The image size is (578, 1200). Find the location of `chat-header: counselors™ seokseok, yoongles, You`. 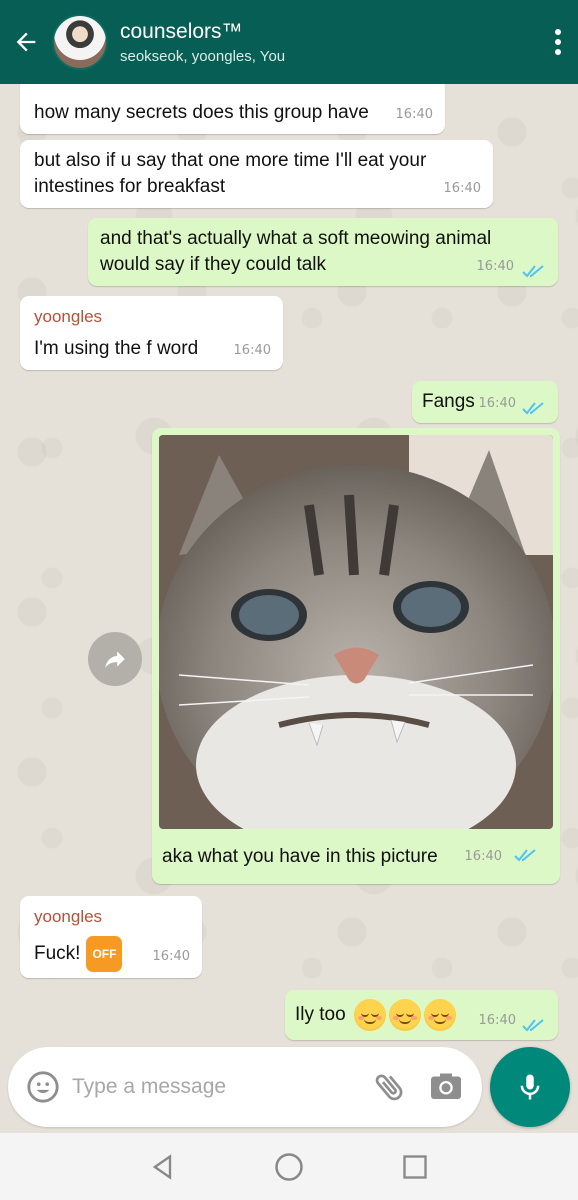

chat-header: counselors™ seokseok, yoongles, You is located at coordinates (289, 42).